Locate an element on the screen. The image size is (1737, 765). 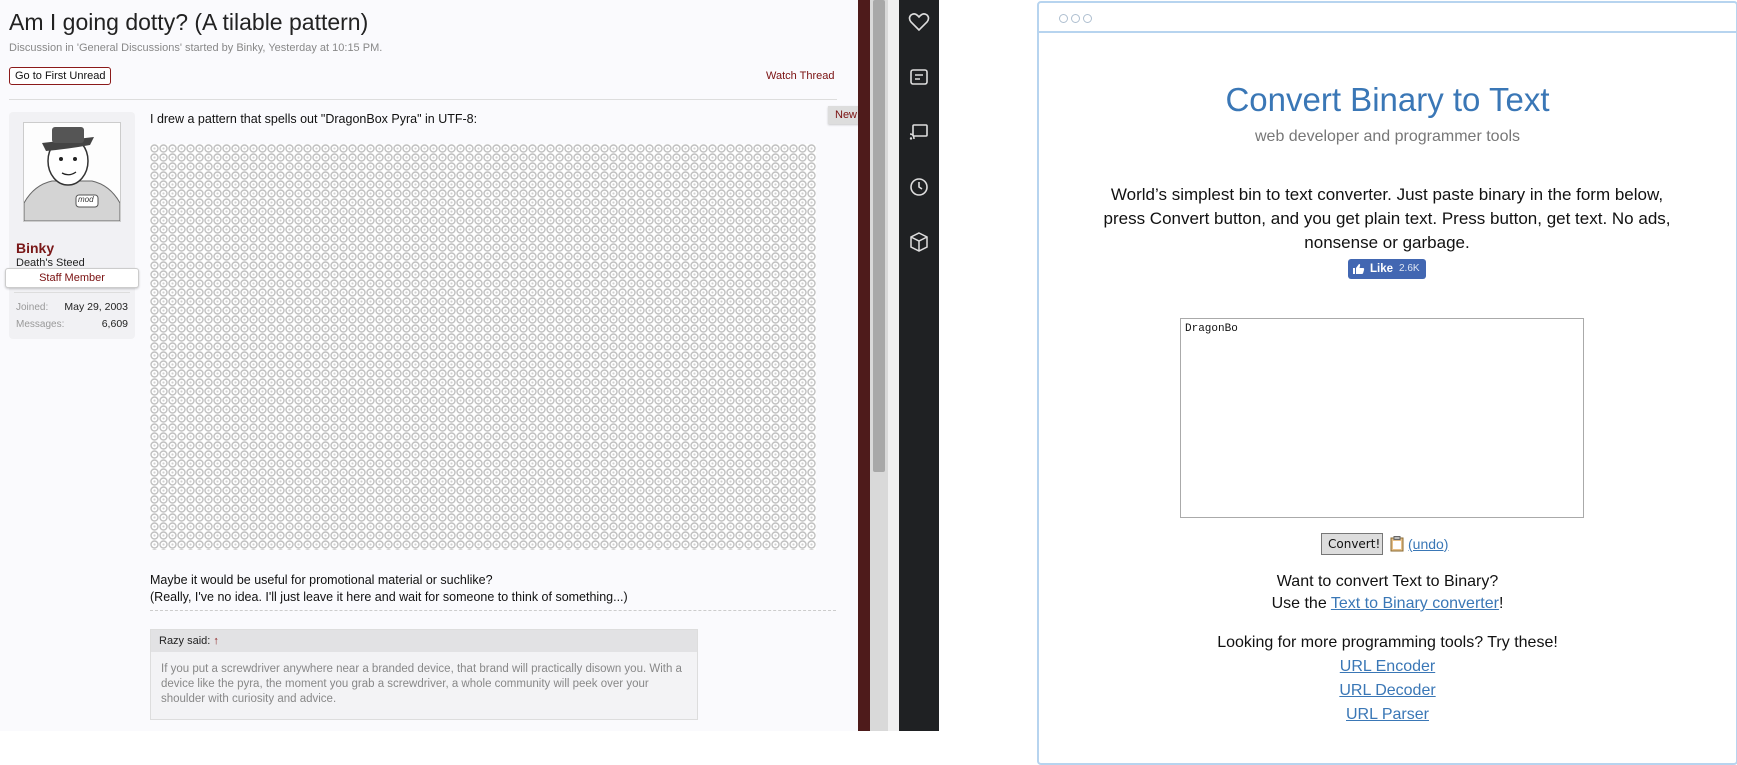
notes-icon is located at coordinates (919, 77).